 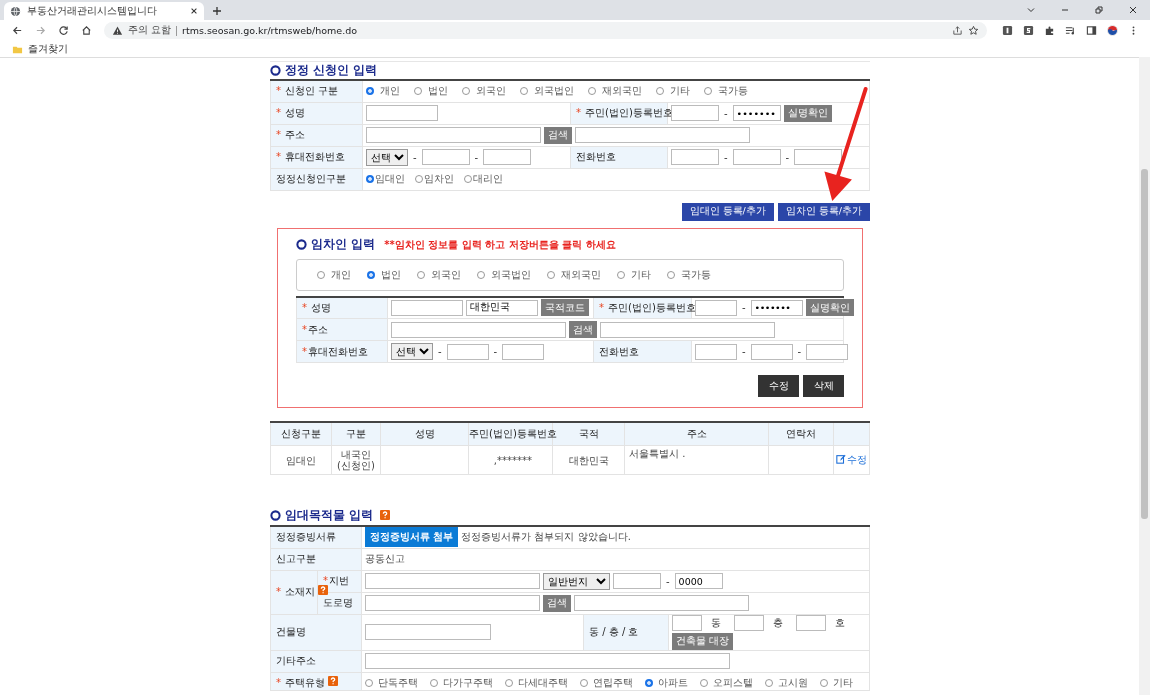 I want to click on address-bar: 주의 요함 rtms.seosan.go.kr/rtmsweb/home.do, so click(x=545, y=30).